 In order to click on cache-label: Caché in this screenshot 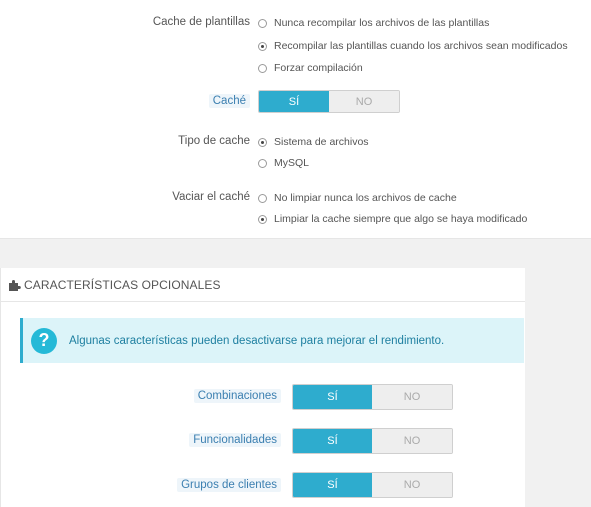, I will do `click(229, 101)`.